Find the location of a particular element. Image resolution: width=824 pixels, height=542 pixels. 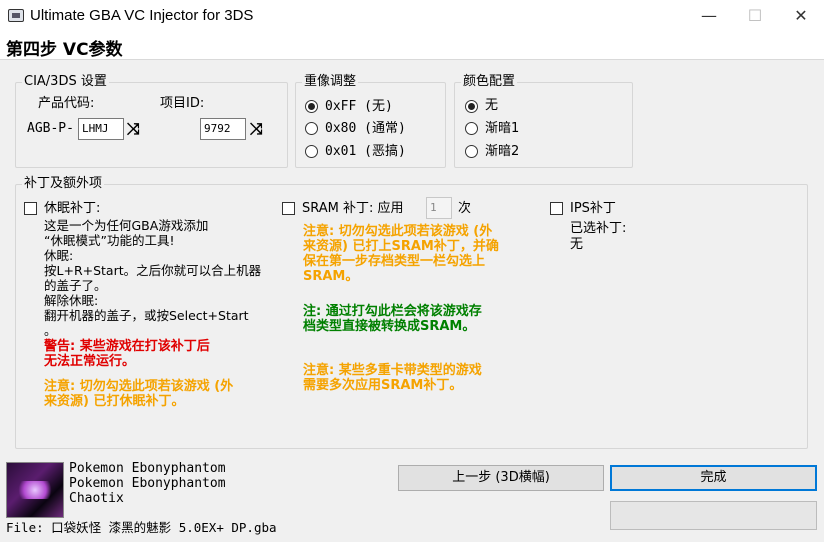

rerender-option-80: 0x80 (通常) is located at coordinates (365, 128).